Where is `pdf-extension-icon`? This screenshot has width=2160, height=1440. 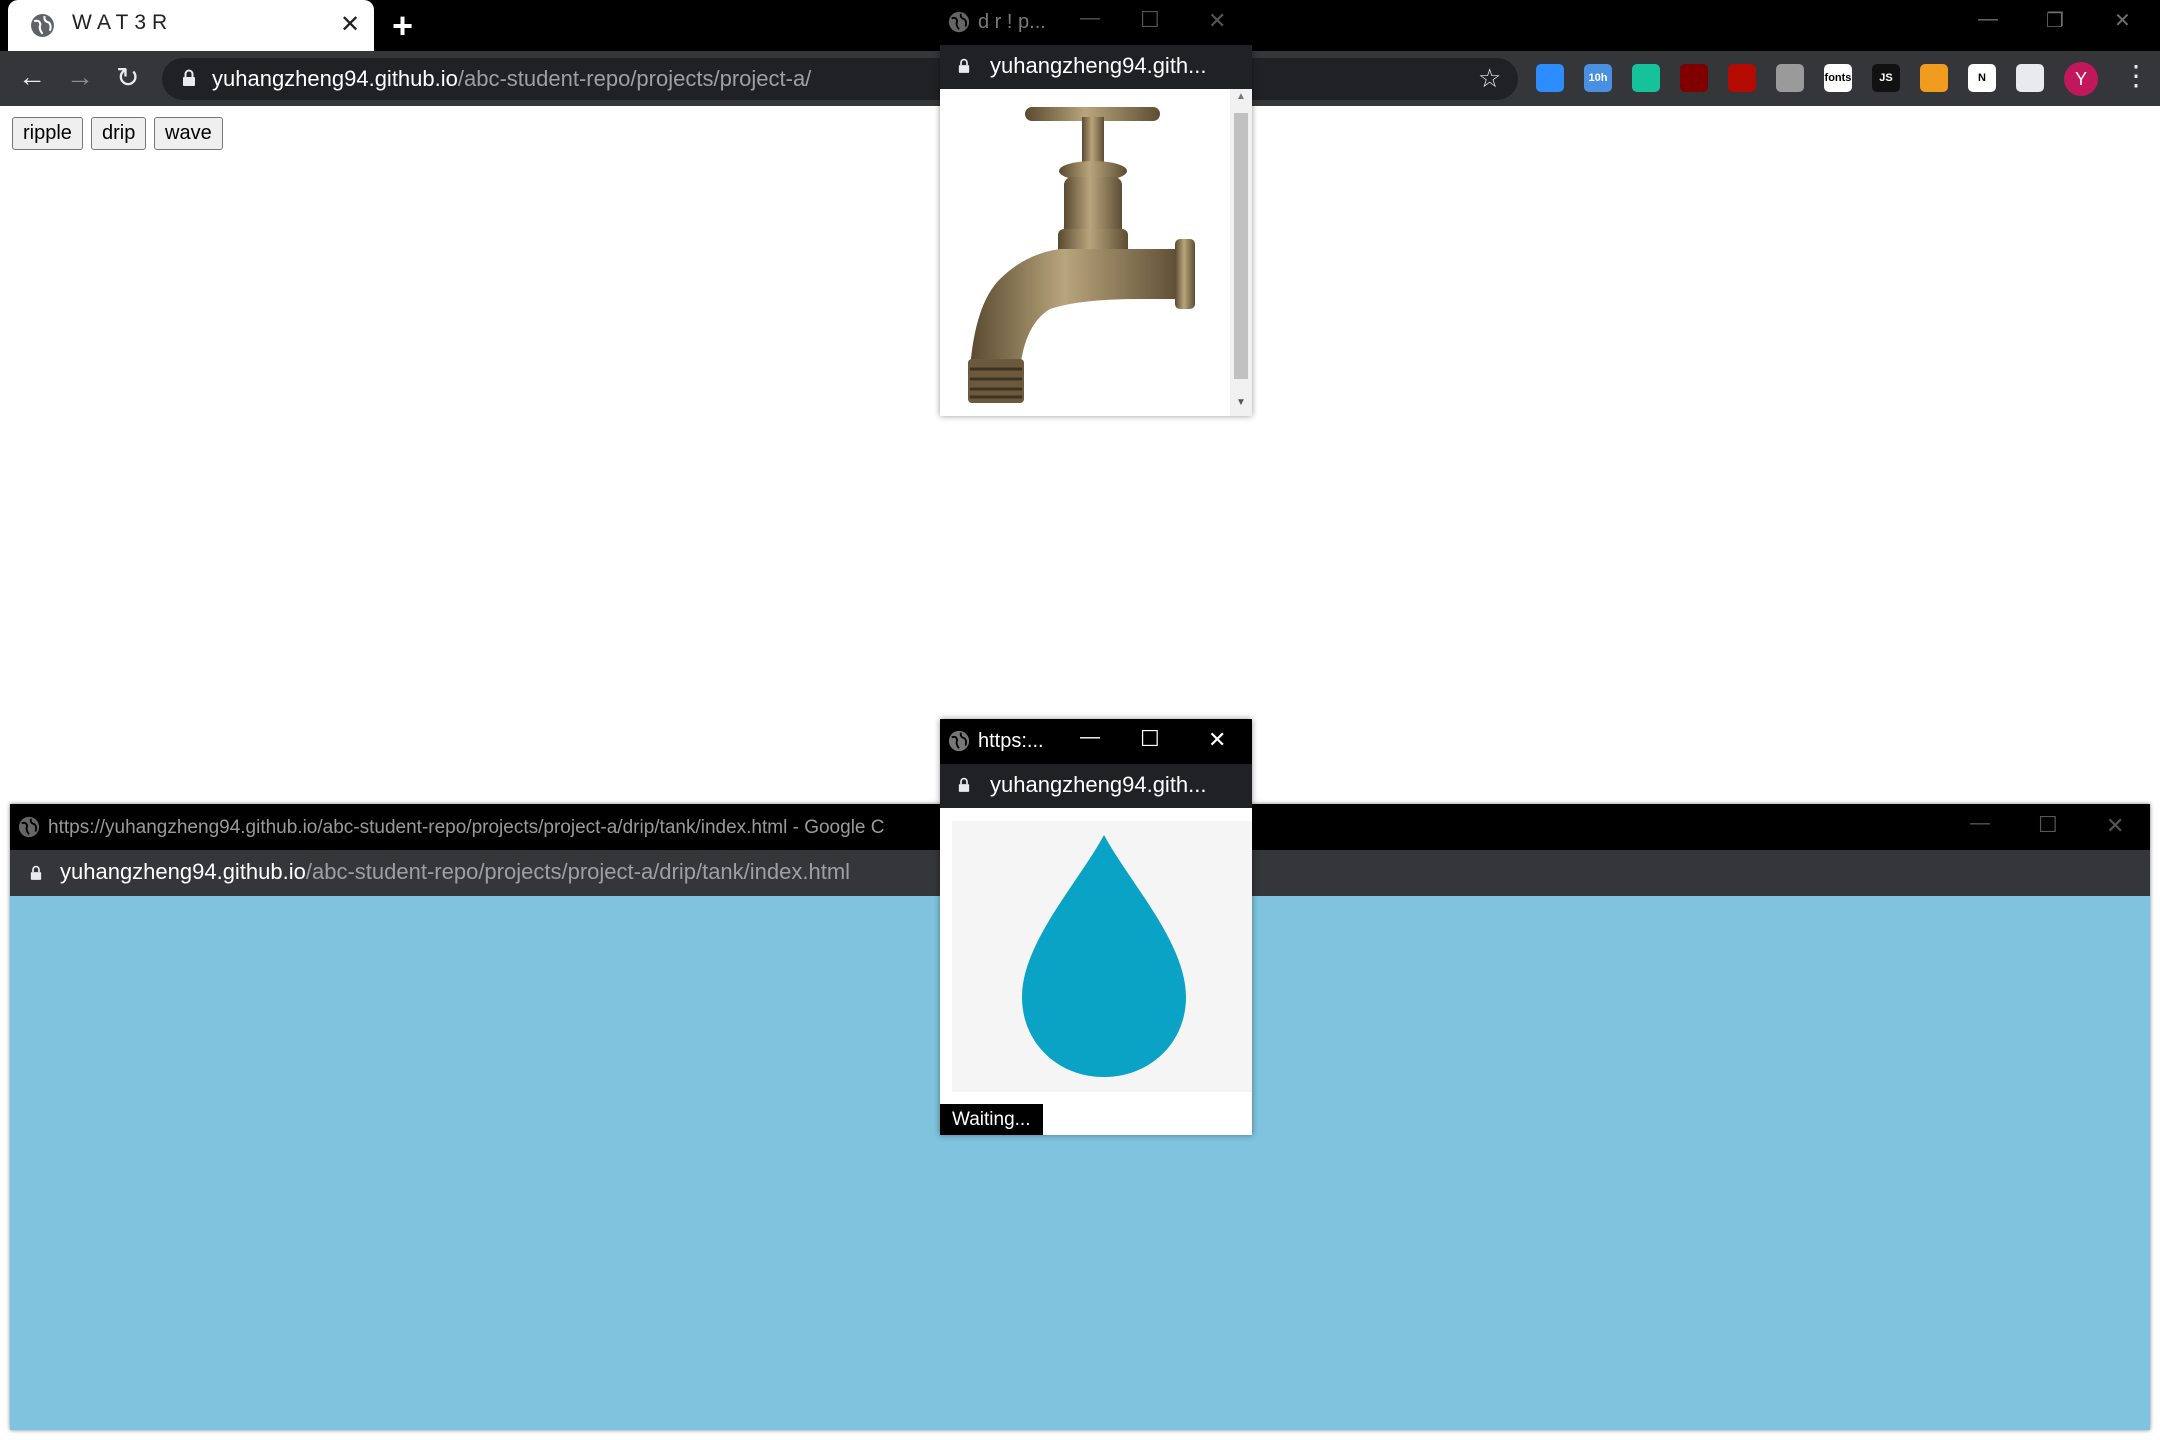
pdf-extension-icon is located at coordinates (1742, 78).